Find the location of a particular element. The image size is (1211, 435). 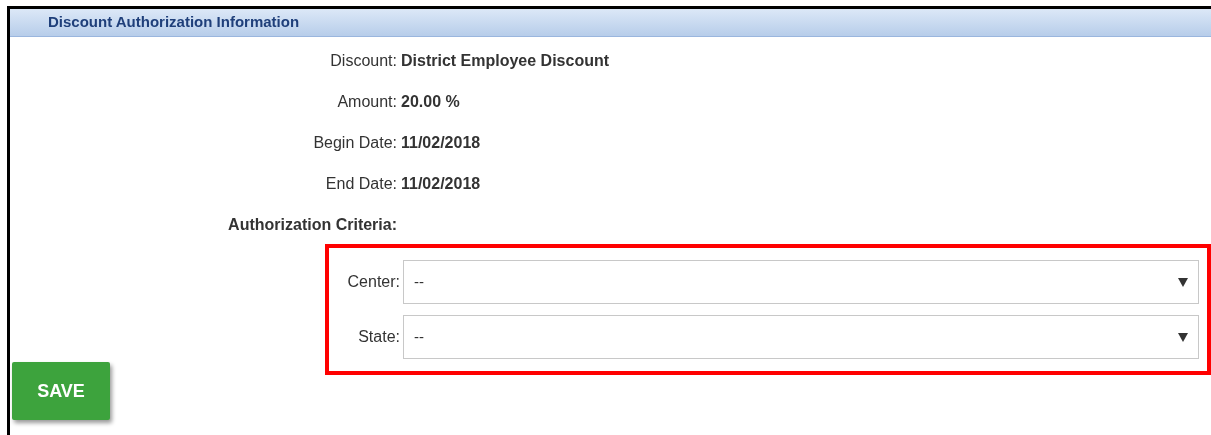

section-title: Discount Authorization Information is located at coordinates (174, 22).